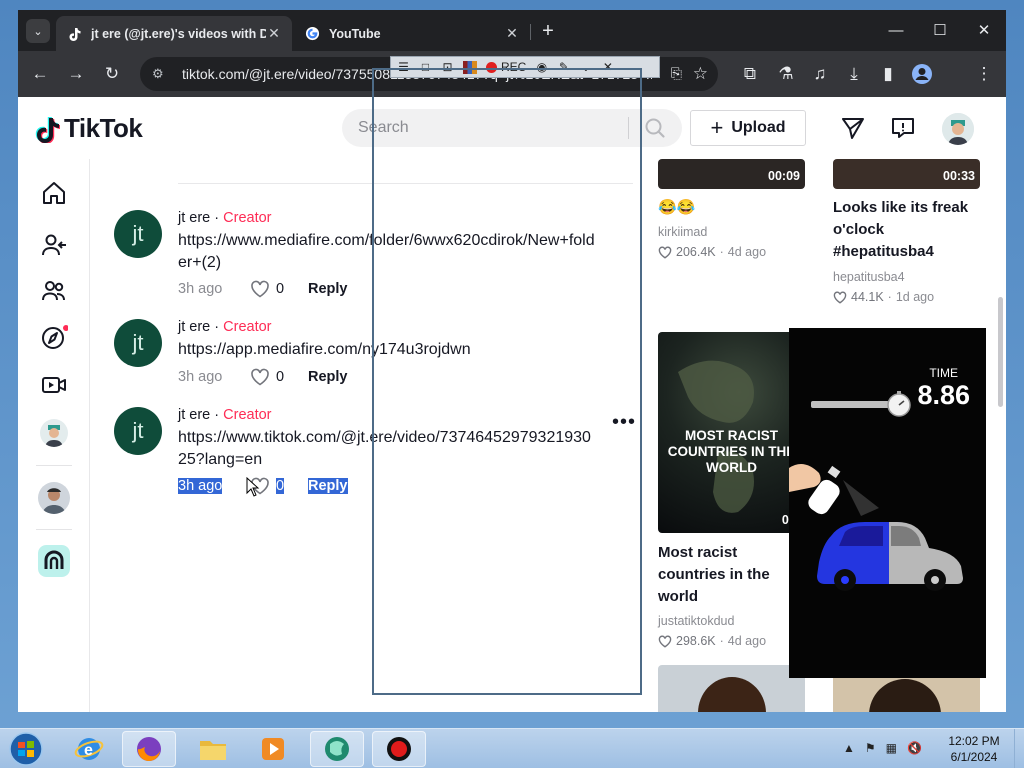 This screenshot has height=768, width=1024. Describe the element at coordinates (54, 561) in the screenshot. I see `creator-tools-icon` at that location.